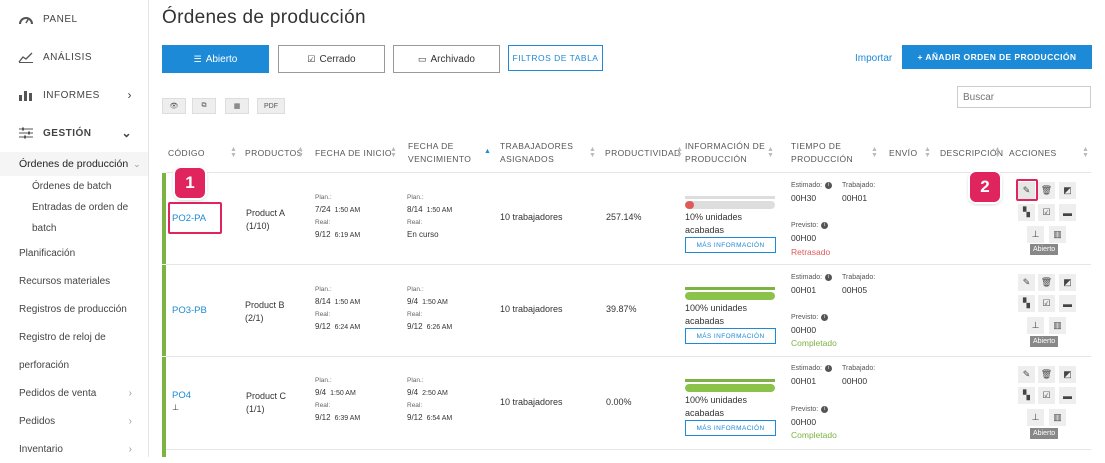  I want to click on row-status-bar, so click(164, 310).